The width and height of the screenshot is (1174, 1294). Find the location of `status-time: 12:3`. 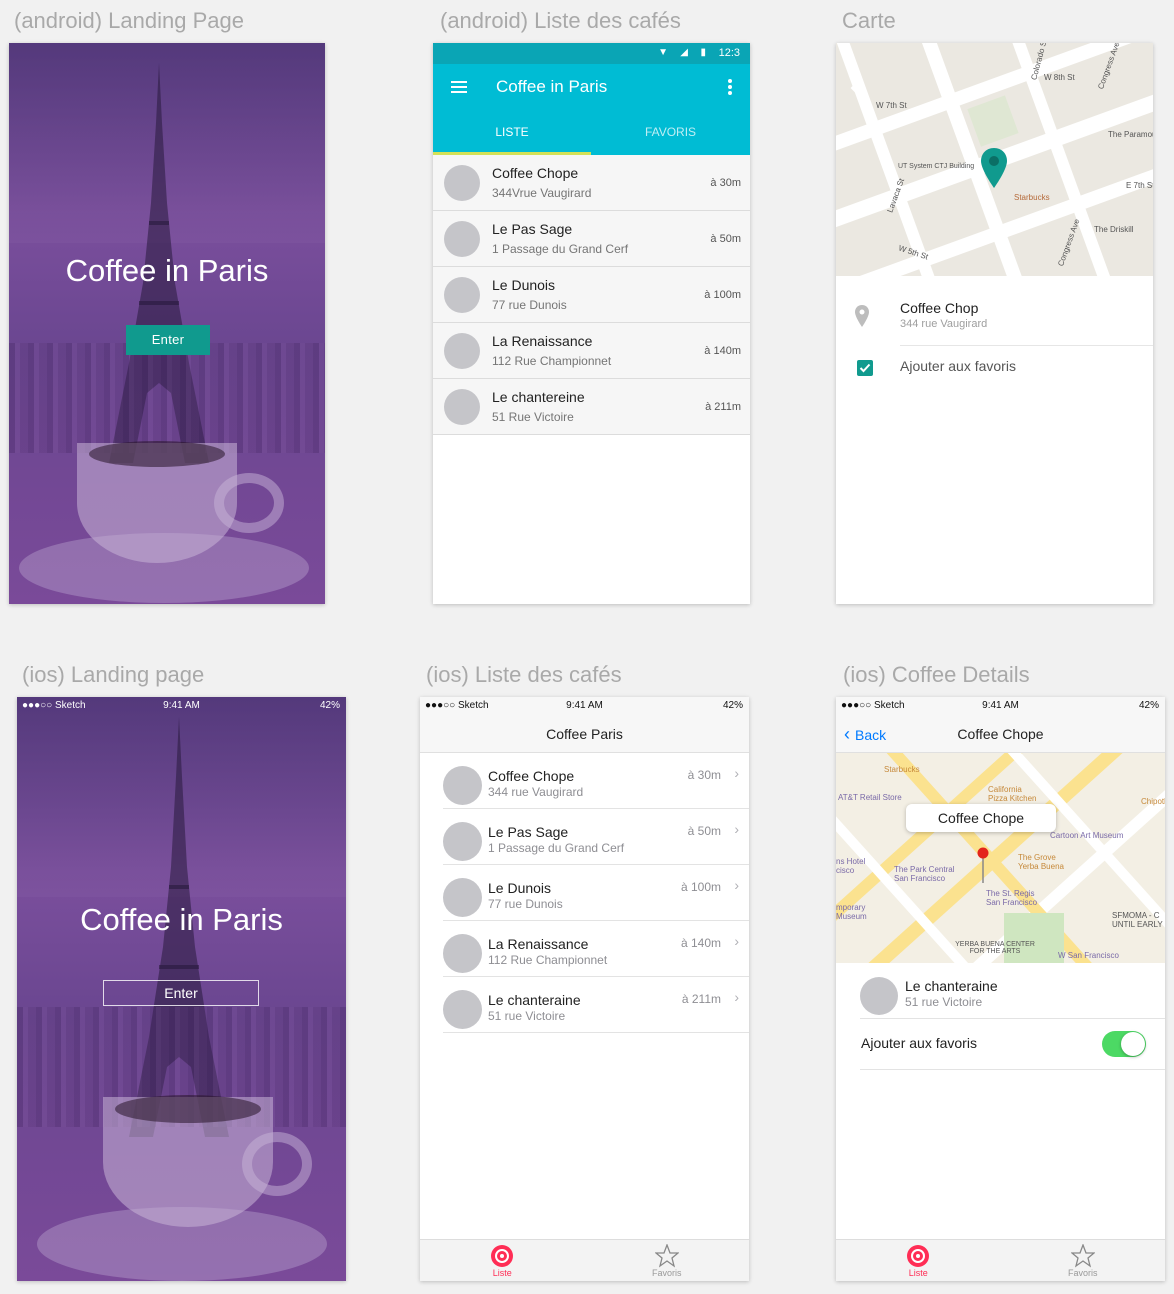

status-time: 12:3 is located at coordinates (729, 53).